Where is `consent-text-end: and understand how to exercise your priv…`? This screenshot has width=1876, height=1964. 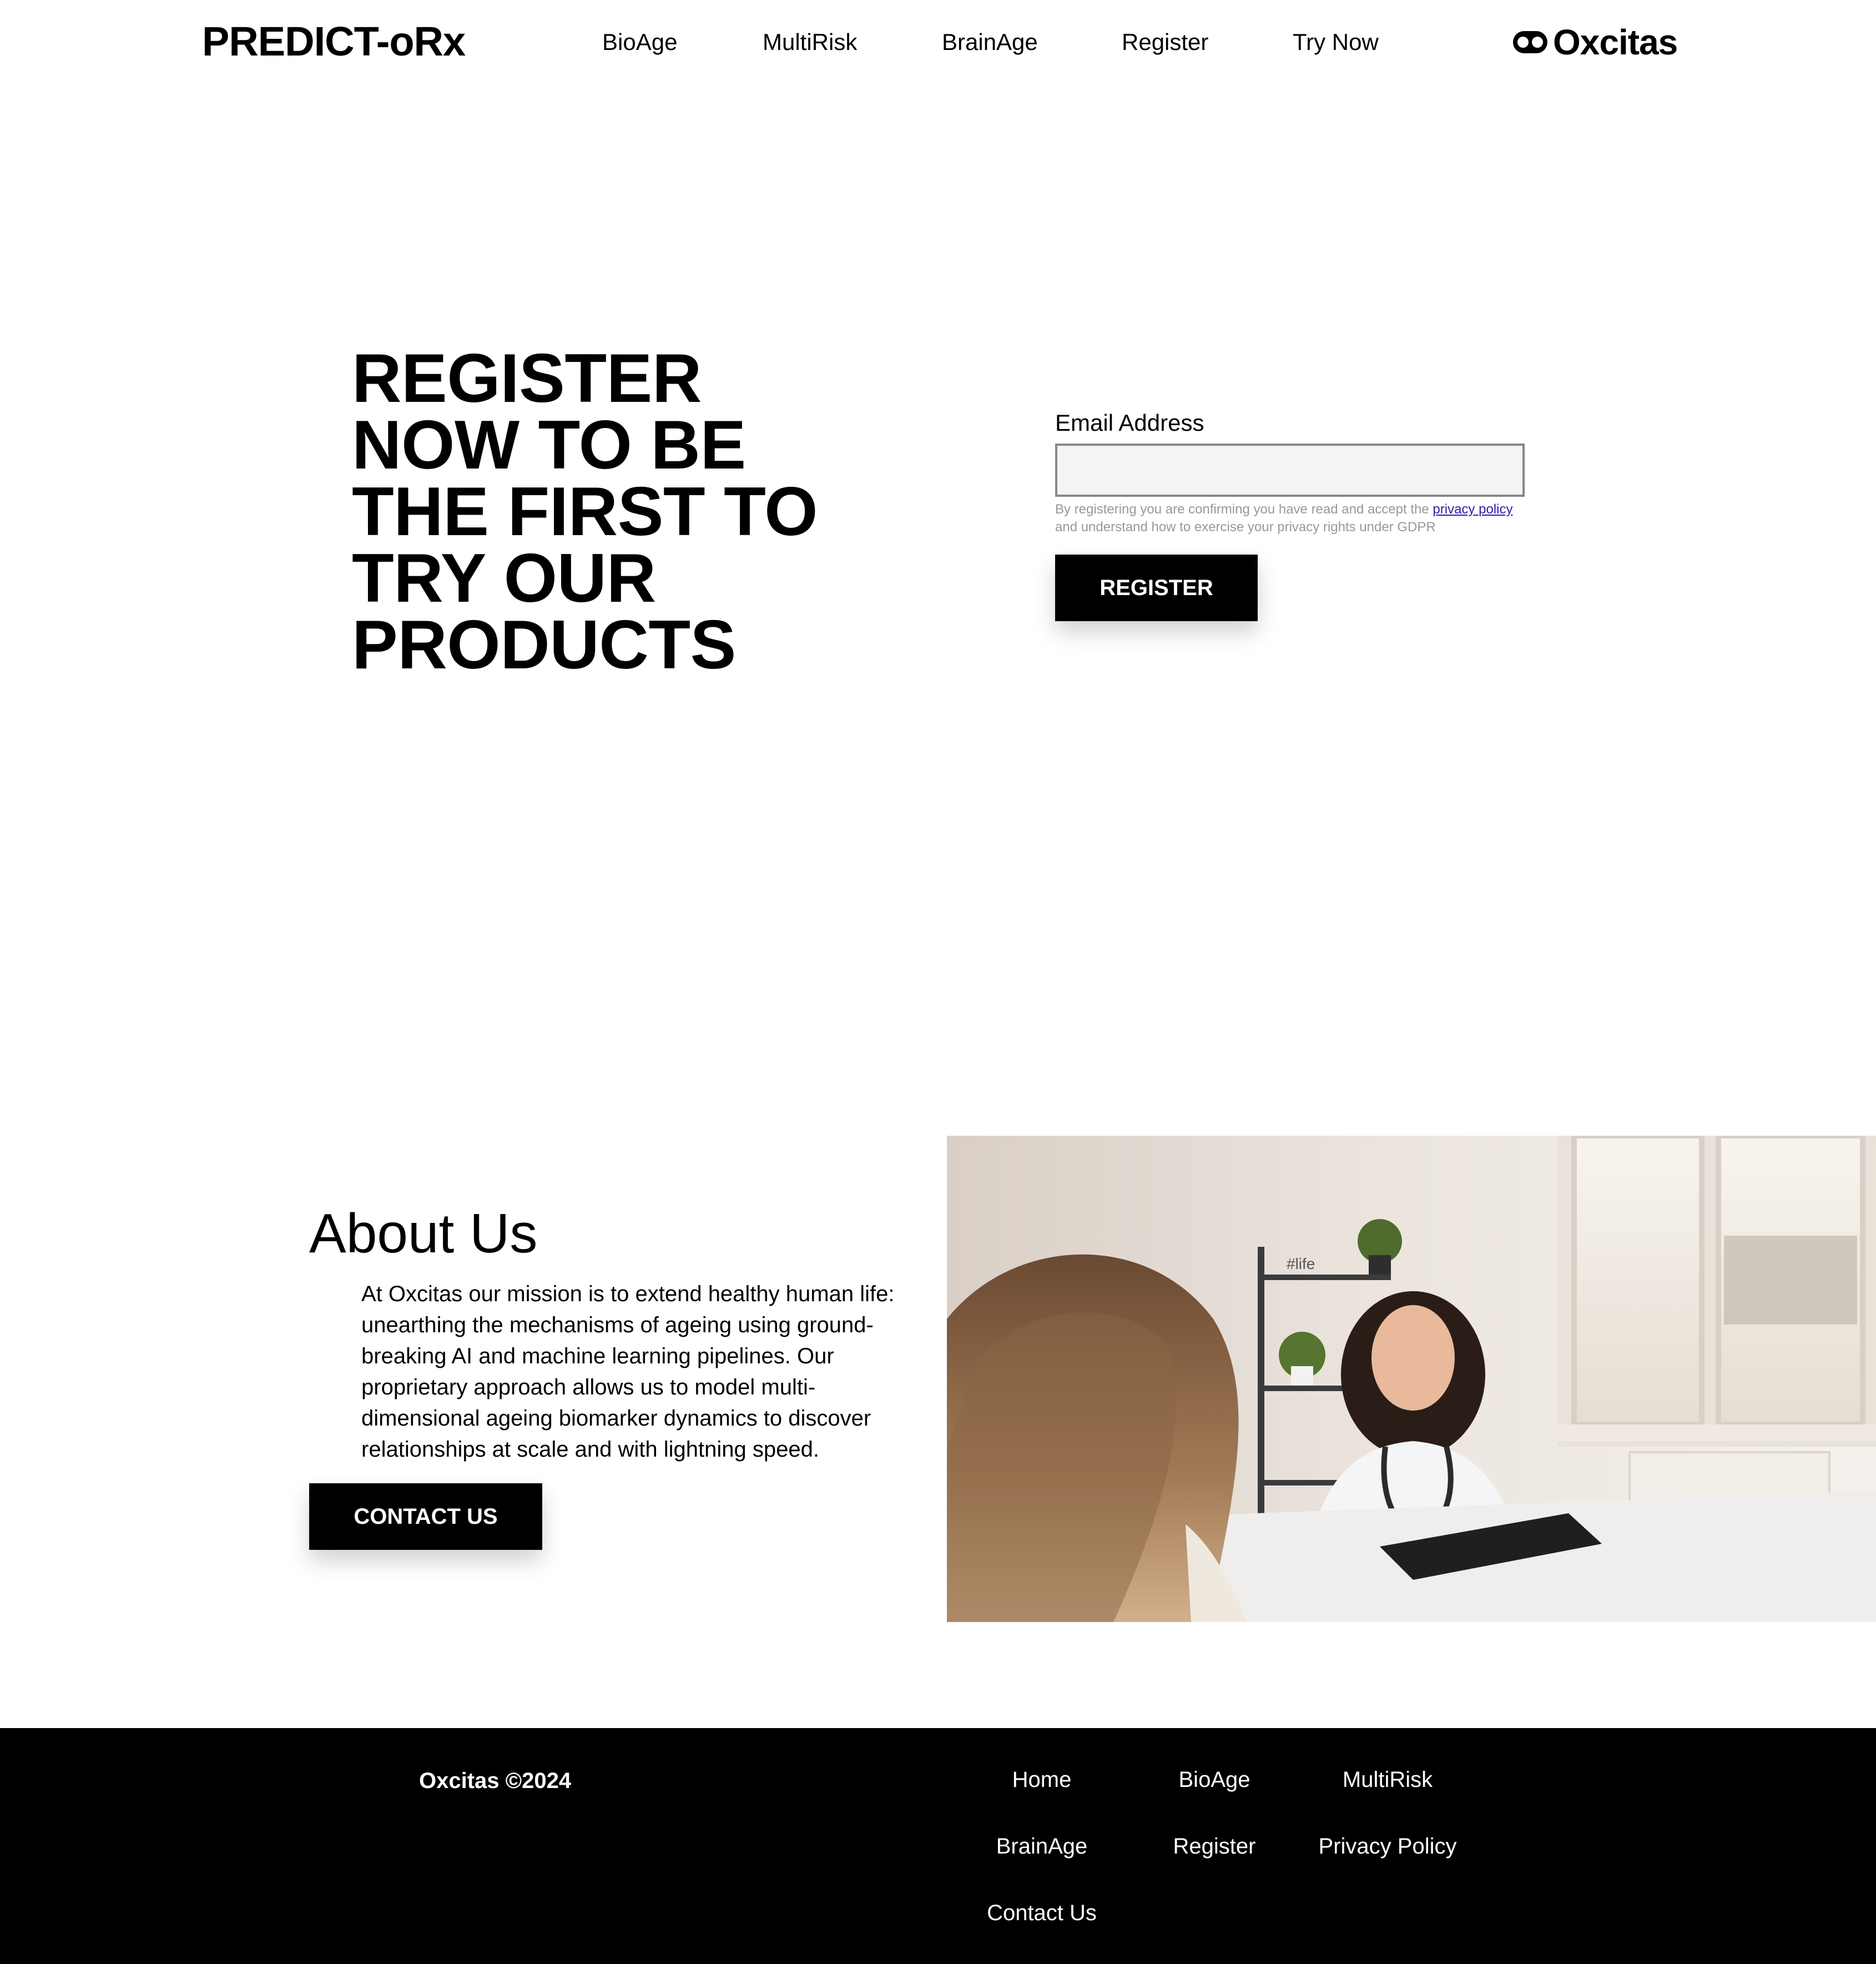
consent-text-end: and understand how to exercise your priv… is located at coordinates (1245, 527).